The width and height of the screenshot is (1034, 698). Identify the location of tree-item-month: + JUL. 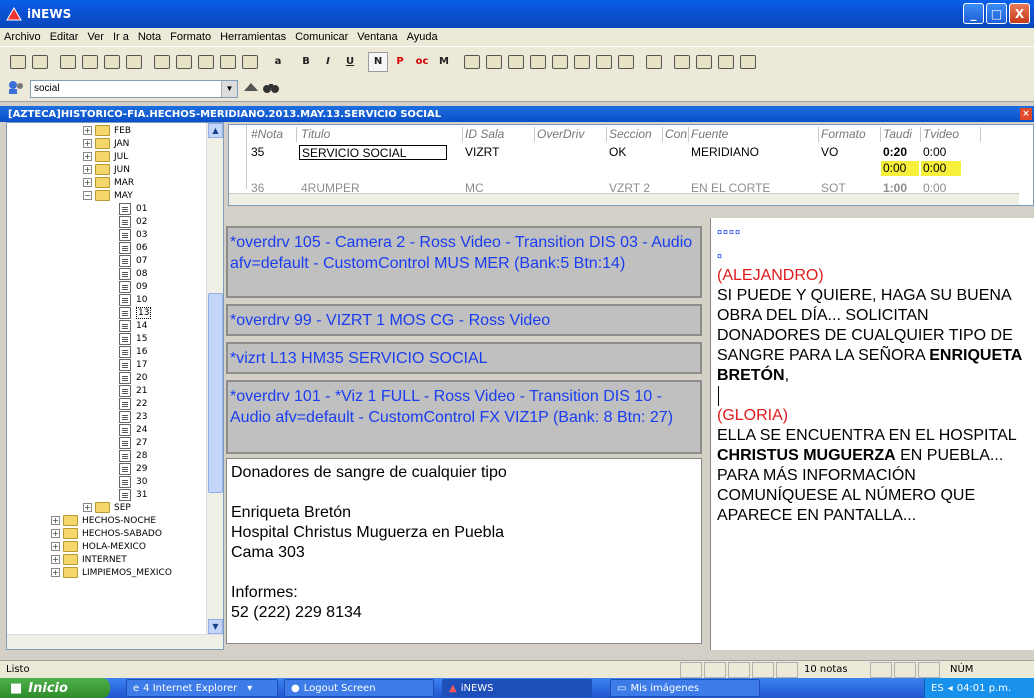
(105, 156).